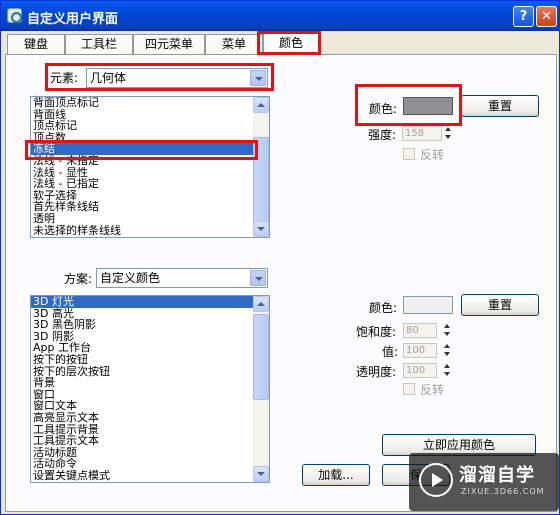 The width and height of the screenshot is (560, 515). I want to click on watermark-url: ZIXUE.3D66.COM, so click(503, 491).